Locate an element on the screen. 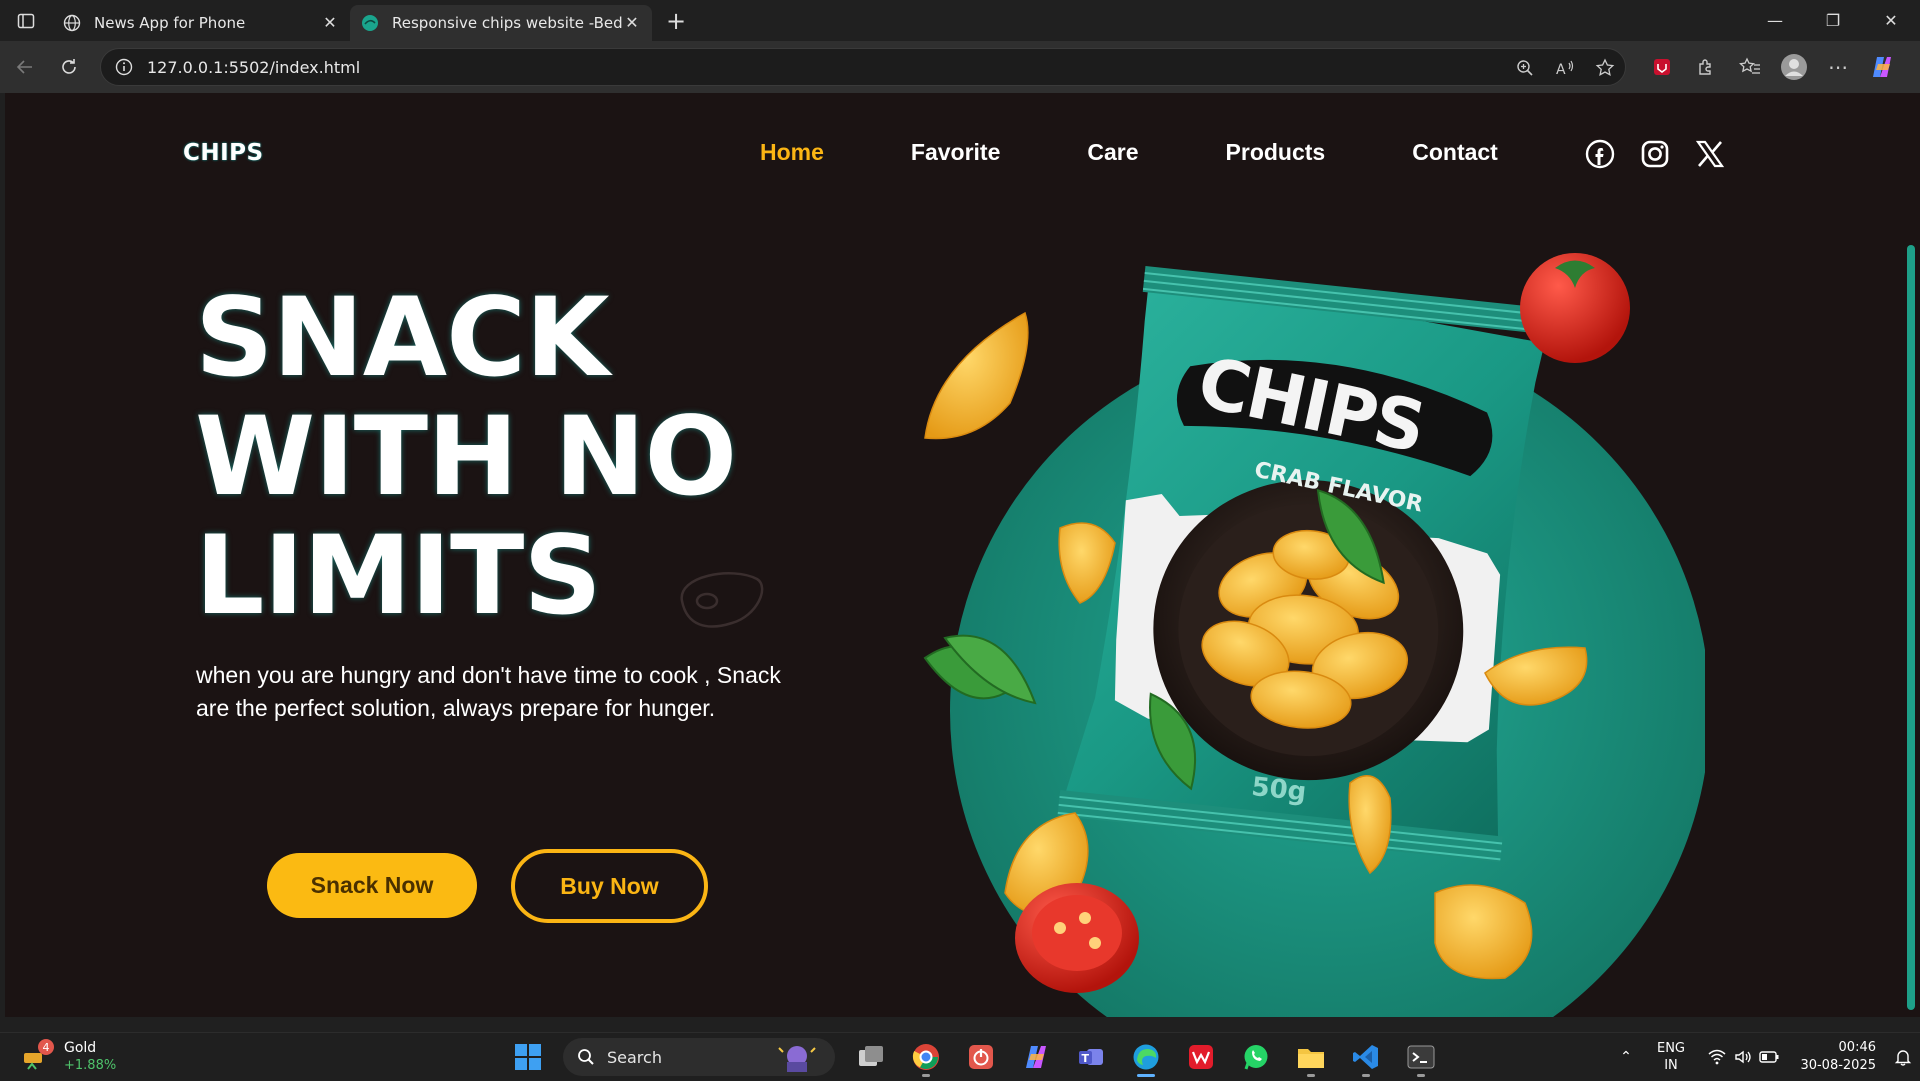  browser-toolbar: 127.0.0.1:5502/index.html A ⋯ is located at coordinates (960, 67).